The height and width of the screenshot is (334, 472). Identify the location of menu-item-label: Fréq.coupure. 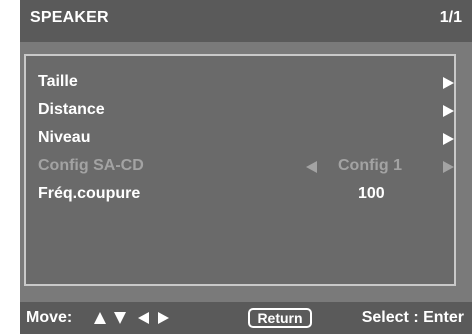
(89, 193).